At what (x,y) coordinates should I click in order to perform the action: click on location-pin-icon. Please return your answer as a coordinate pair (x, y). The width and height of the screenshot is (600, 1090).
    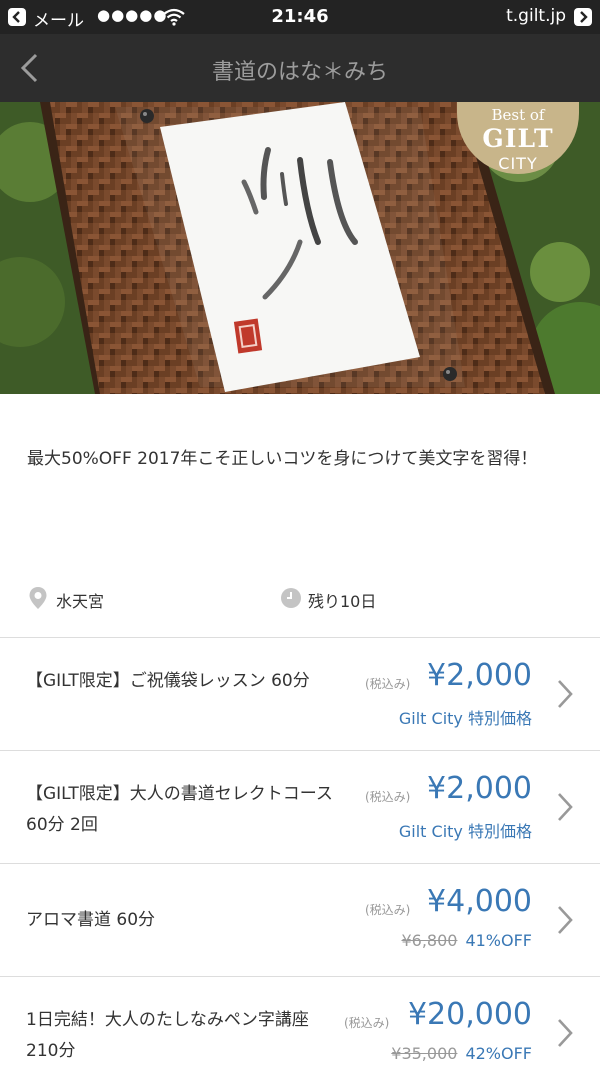
    Looking at the image, I should click on (38, 598).